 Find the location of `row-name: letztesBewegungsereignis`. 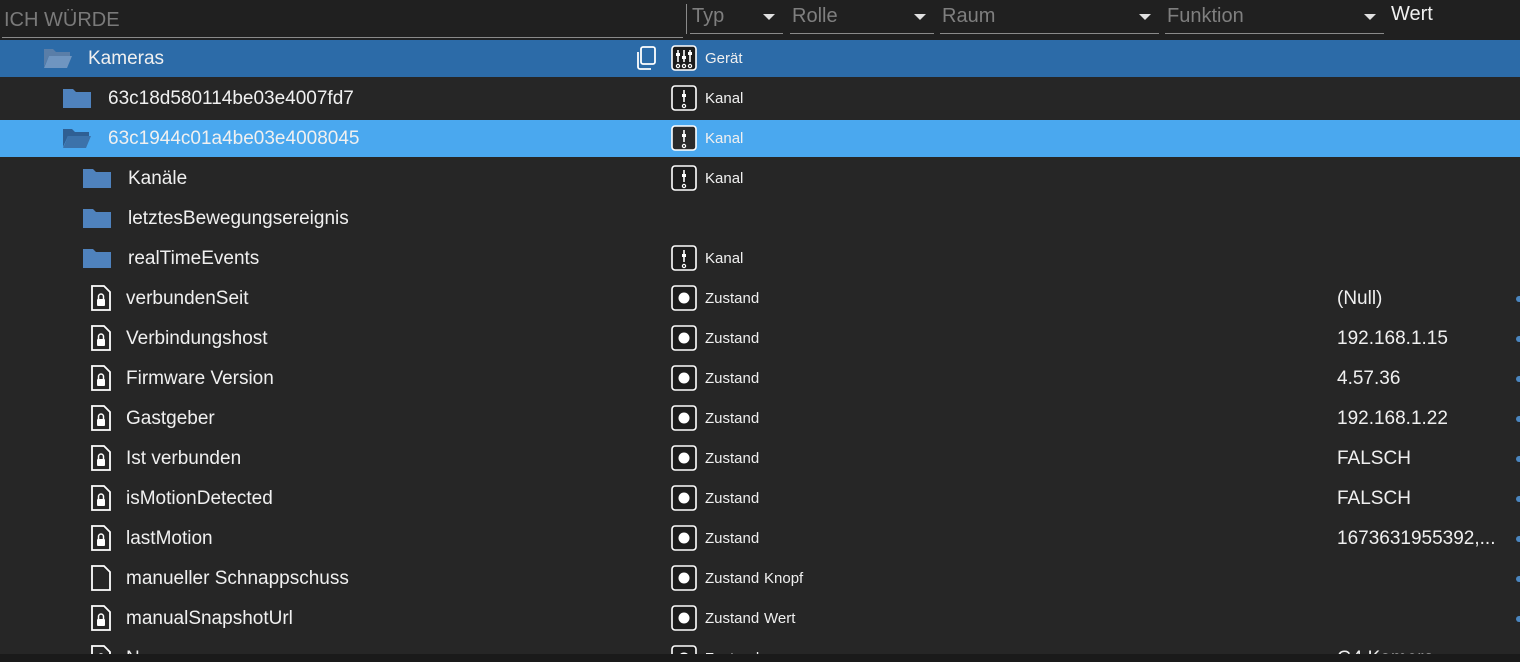

row-name: letztesBewegungsereignis is located at coordinates (238, 218).